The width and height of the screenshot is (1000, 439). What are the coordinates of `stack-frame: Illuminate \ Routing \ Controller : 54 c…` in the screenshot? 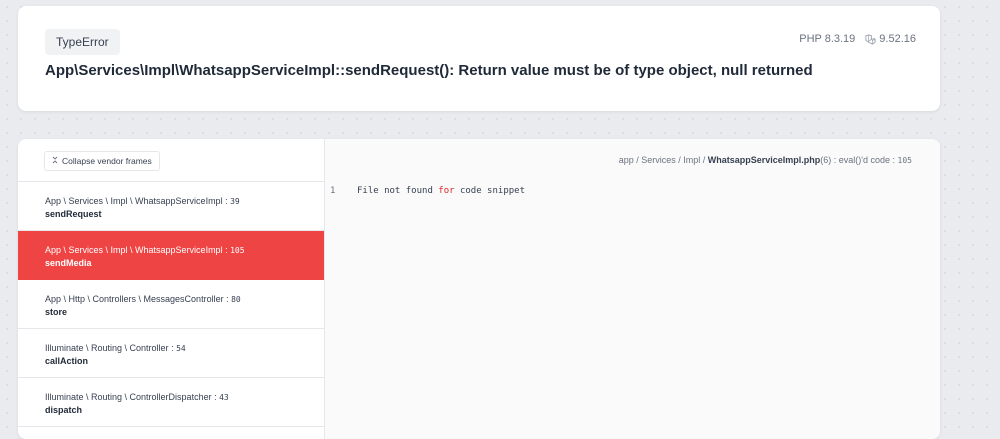 It's located at (171, 353).